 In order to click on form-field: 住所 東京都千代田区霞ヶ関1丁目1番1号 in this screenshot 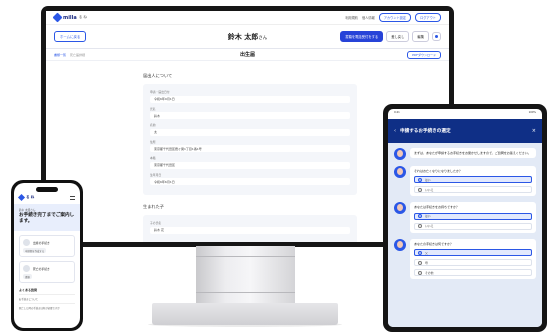, I will do `click(250, 145)`.